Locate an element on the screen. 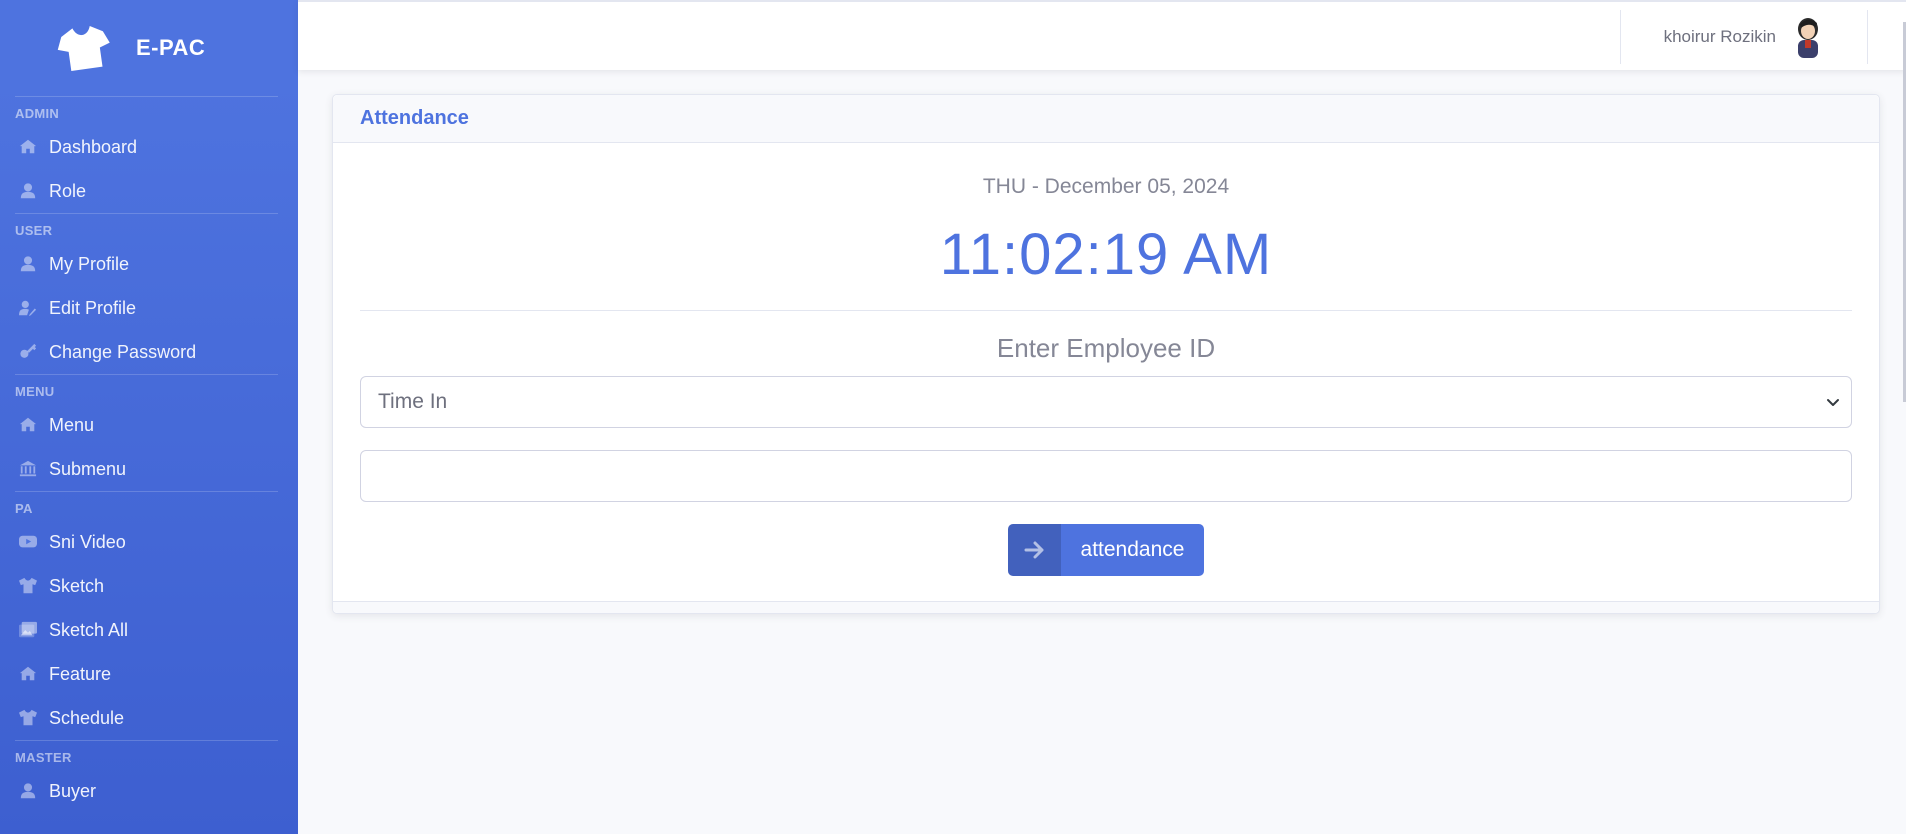 This screenshot has height=834, width=1906. sidebar-item-role: Role is located at coordinates (149, 191).